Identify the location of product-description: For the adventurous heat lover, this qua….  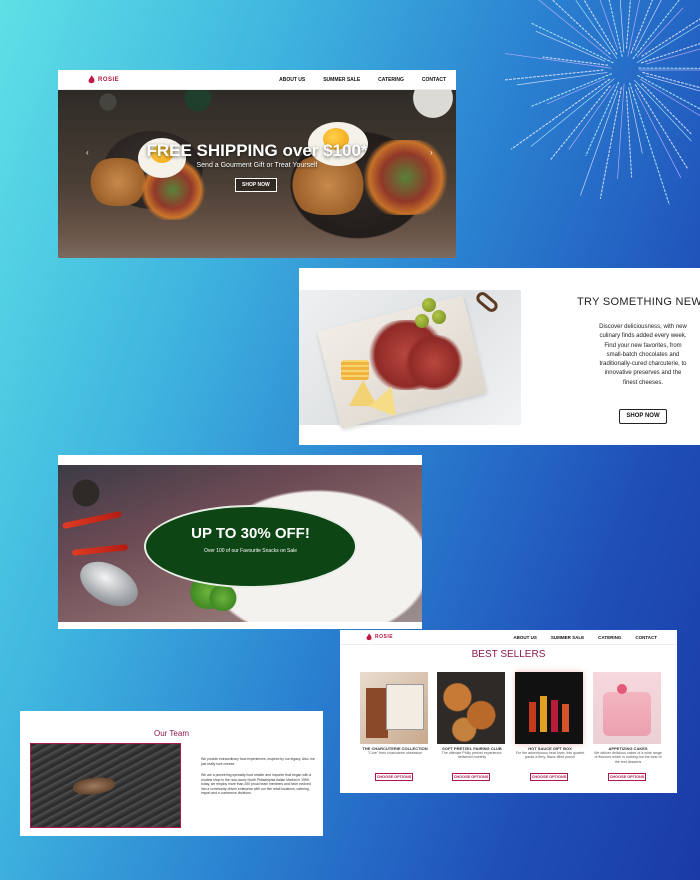
(550, 755).